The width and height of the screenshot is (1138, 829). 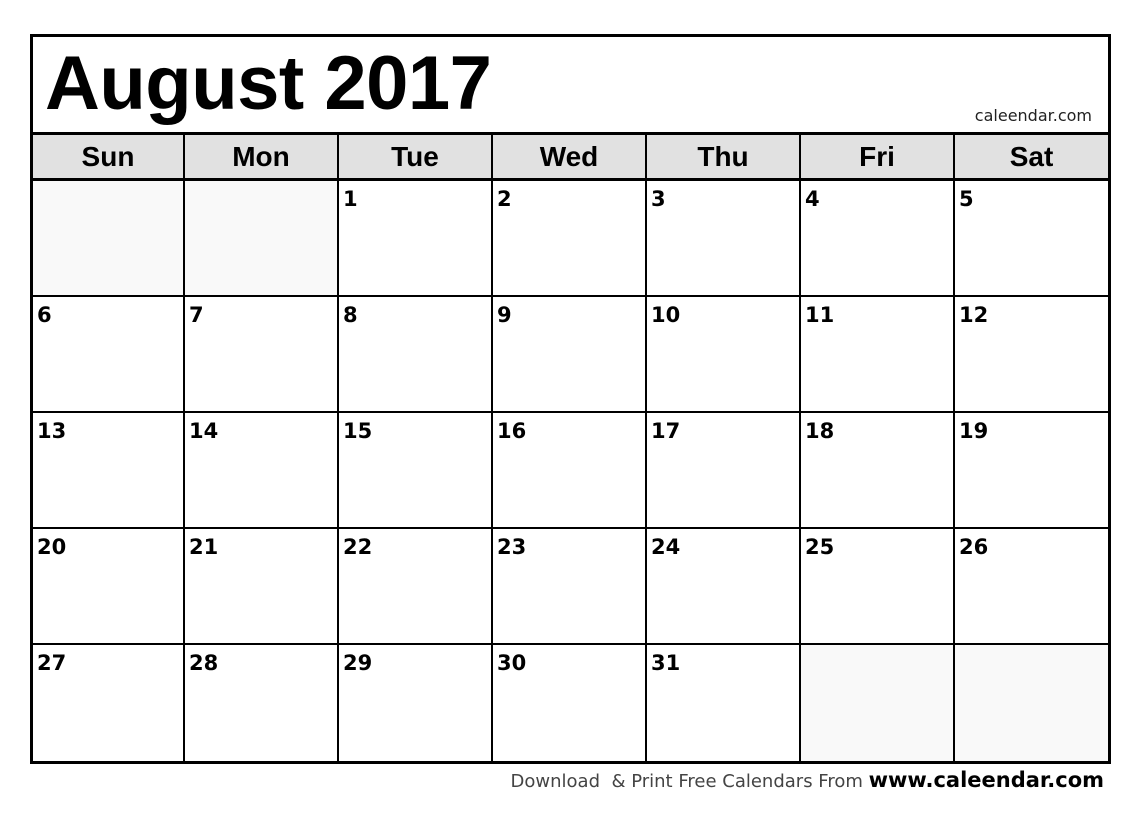 I want to click on day-number: 18, so click(x=820, y=431).